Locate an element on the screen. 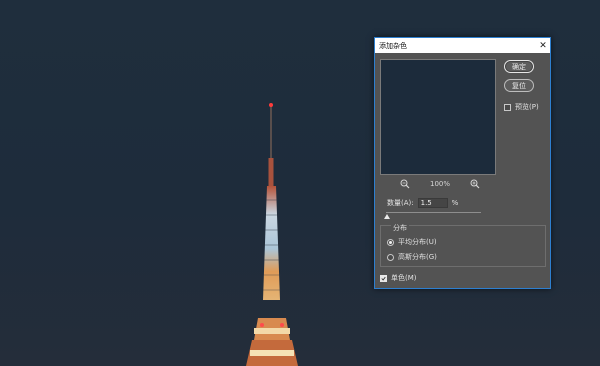  gaussian-radio is located at coordinates (390, 257).